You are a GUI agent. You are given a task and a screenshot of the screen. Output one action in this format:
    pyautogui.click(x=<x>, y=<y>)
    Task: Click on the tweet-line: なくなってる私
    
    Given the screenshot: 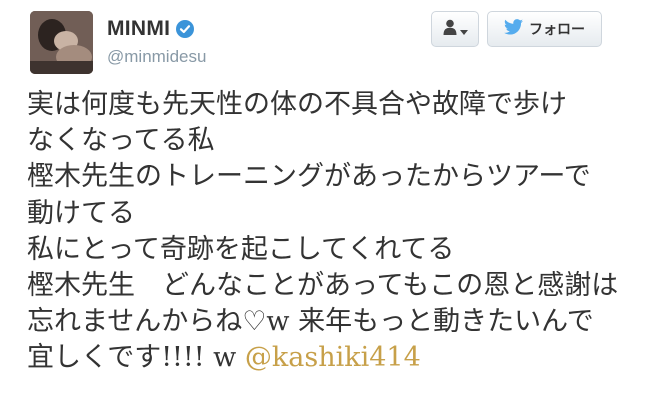 What is the action you would take?
    pyautogui.click(x=121, y=141)
    